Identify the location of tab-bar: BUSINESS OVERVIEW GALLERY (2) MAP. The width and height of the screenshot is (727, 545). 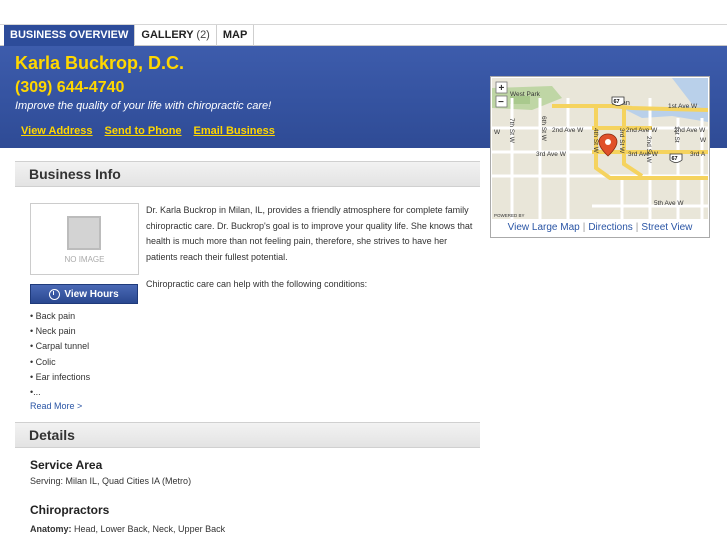
(363, 35).